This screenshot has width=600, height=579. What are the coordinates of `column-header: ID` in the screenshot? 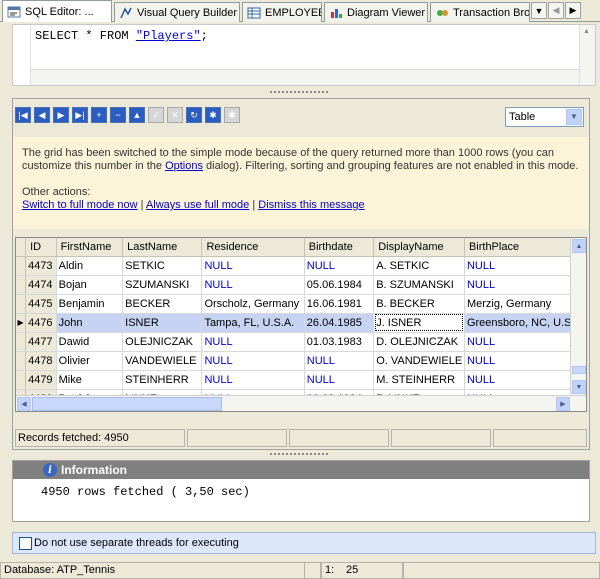 It's located at (41, 247).